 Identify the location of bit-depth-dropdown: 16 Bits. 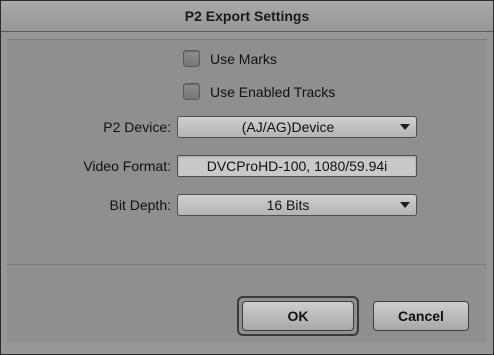
(297, 205).